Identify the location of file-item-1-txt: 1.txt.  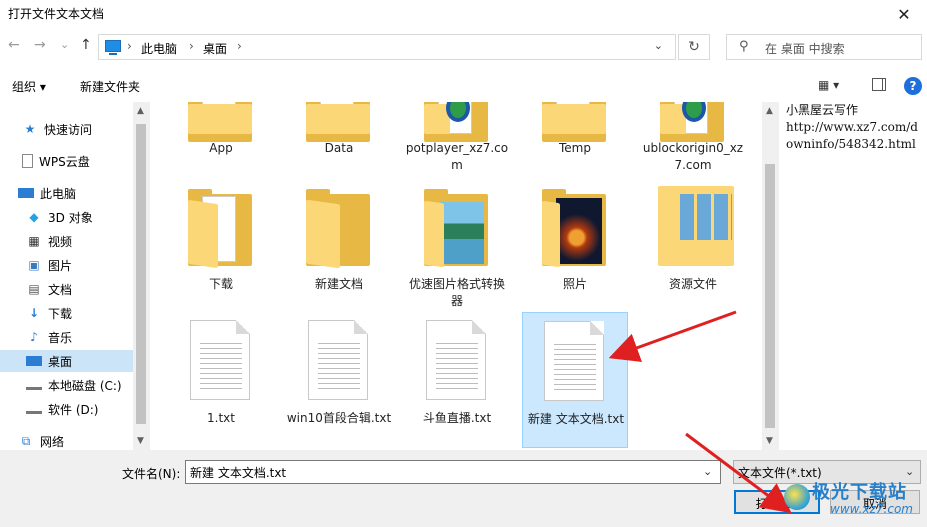
(221, 380).